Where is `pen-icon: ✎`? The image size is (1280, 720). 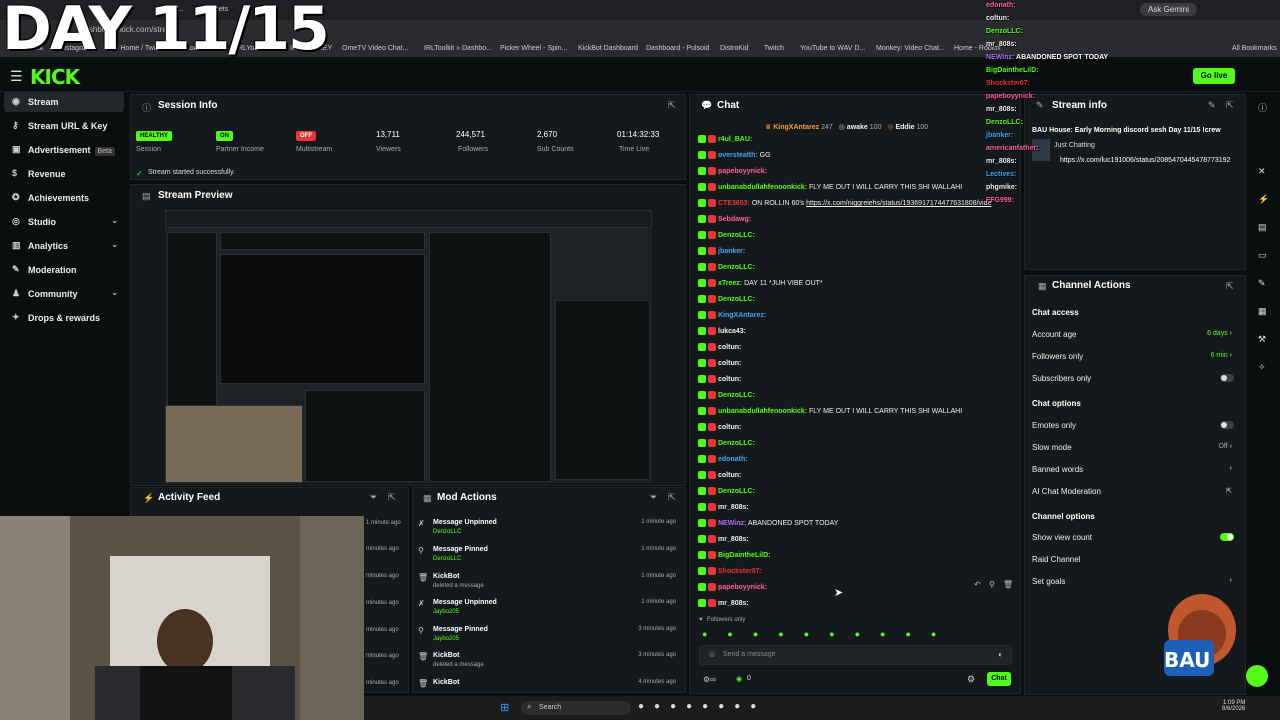 pen-icon: ✎ is located at coordinates (1262, 283).